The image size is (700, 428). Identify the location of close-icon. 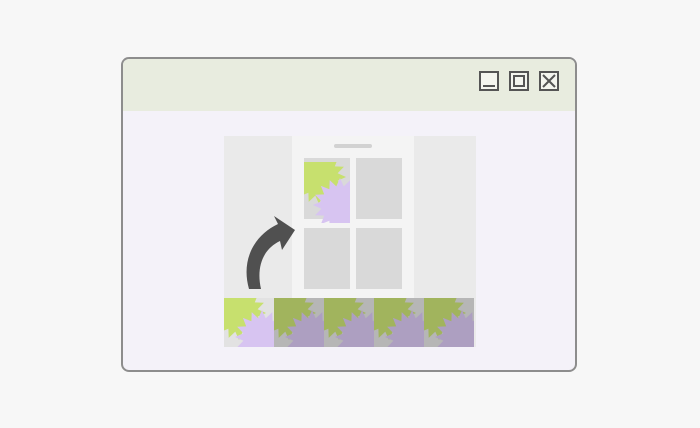
(549, 81).